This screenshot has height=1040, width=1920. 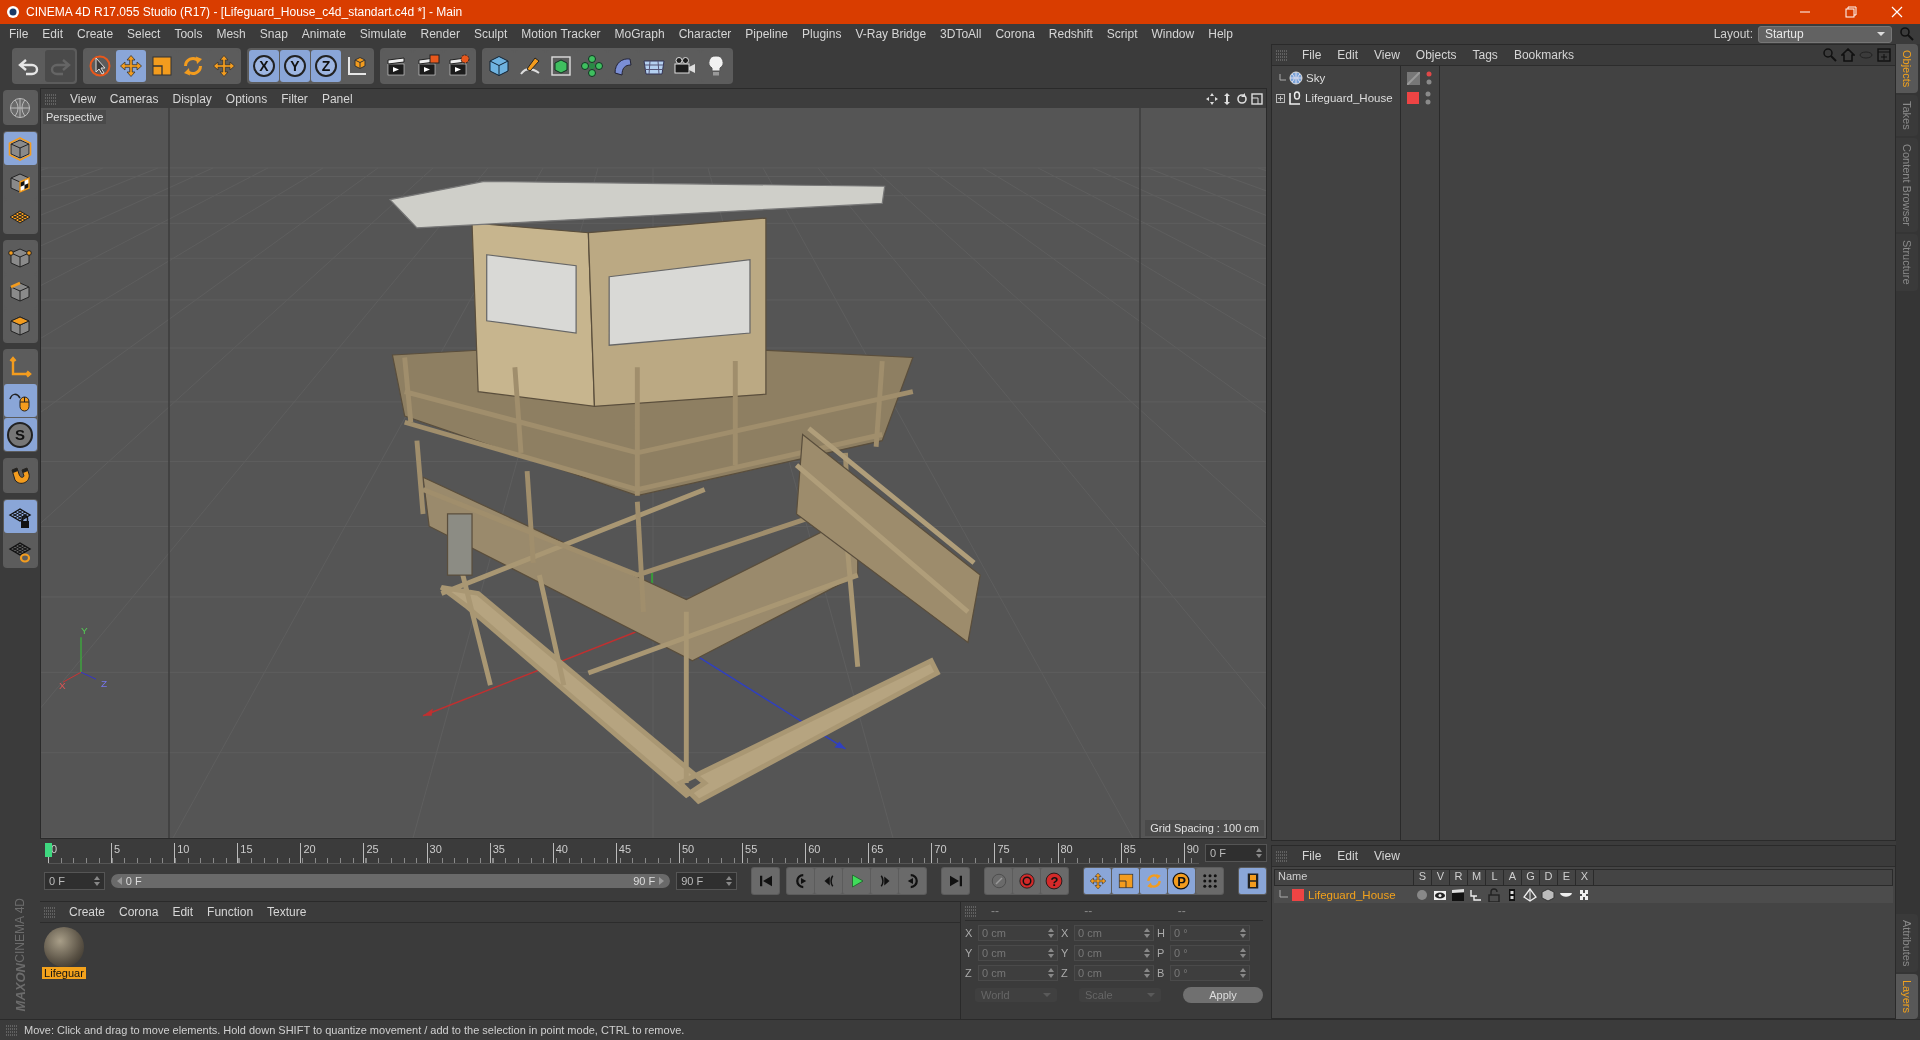 I want to click on menu-item: Snap, so click(x=273, y=34).